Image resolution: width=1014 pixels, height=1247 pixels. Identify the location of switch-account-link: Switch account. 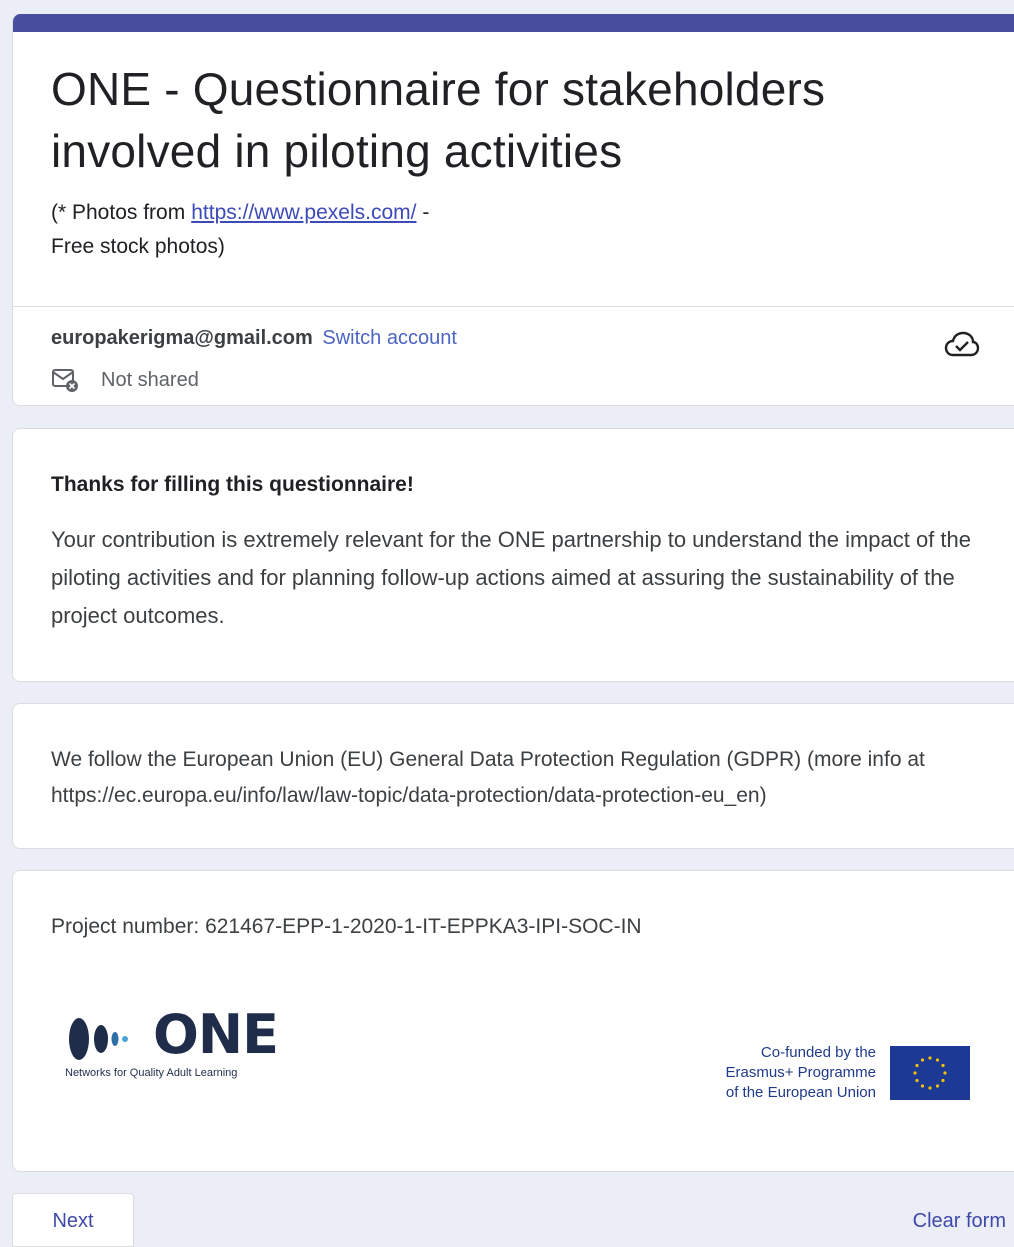
(389, 338).